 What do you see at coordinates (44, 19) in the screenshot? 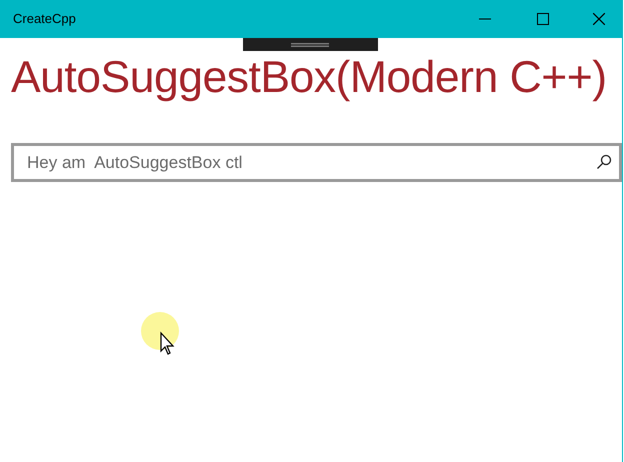
I see `window-title: CreateCpp` at bounding box center [44, 19].